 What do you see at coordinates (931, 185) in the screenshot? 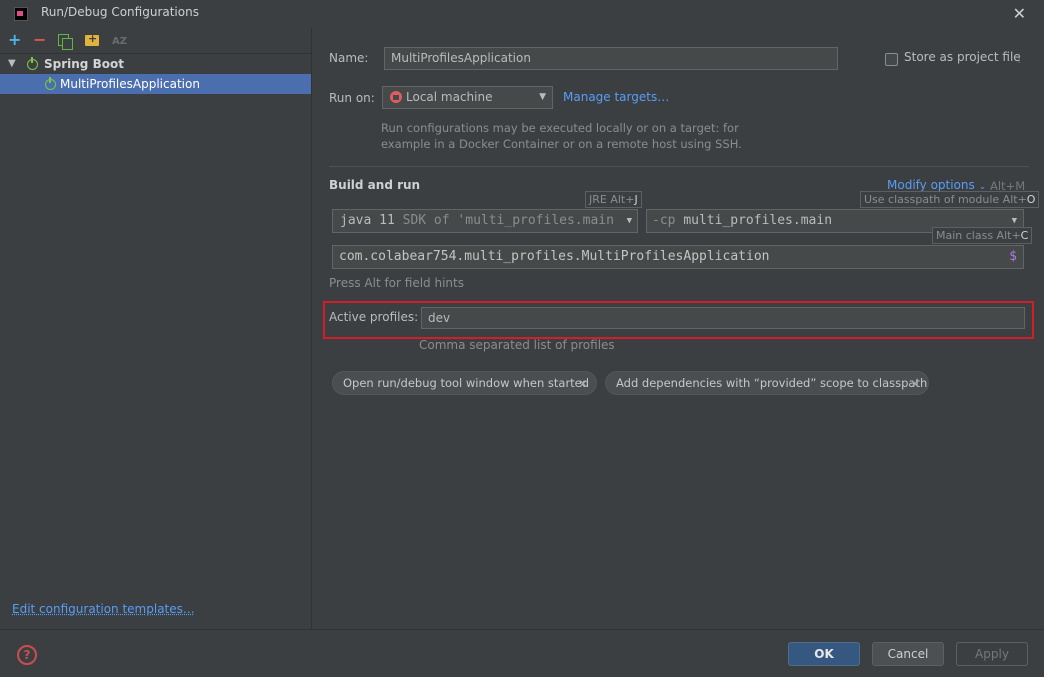
I see `modify-options-label: Modify options` at bounding box center [931, 185].